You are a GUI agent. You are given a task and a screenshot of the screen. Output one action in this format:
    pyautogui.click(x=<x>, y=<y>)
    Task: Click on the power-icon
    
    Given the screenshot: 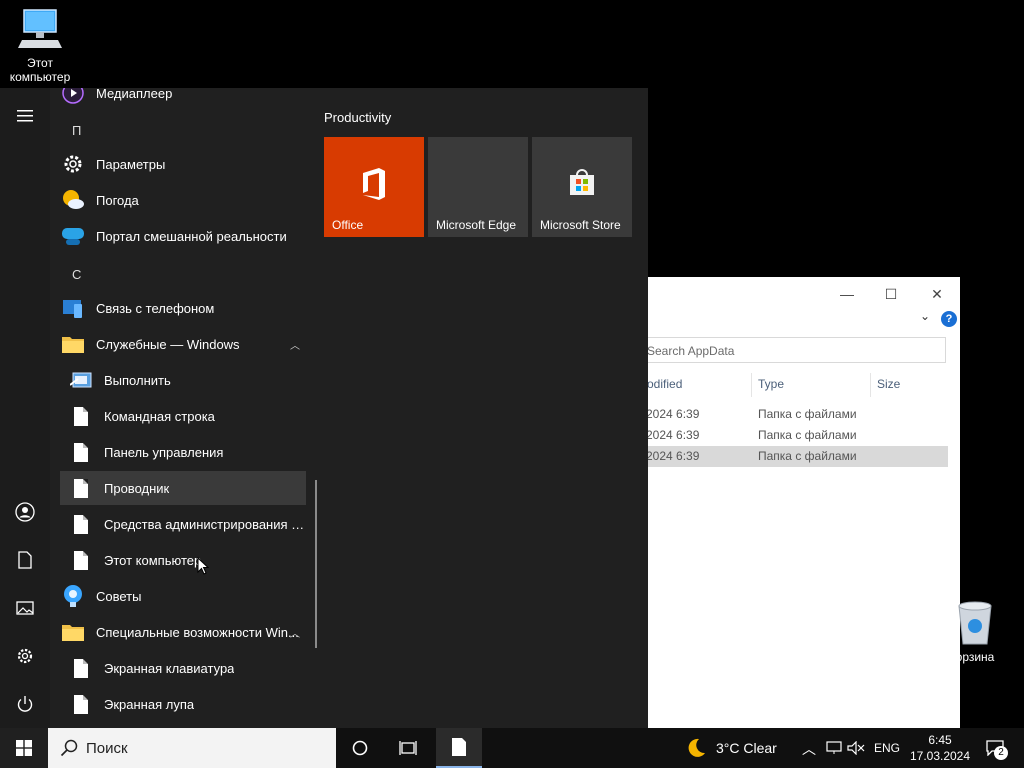 What is the action you would take?
    pyautogui.click(x=25, y=704)
    